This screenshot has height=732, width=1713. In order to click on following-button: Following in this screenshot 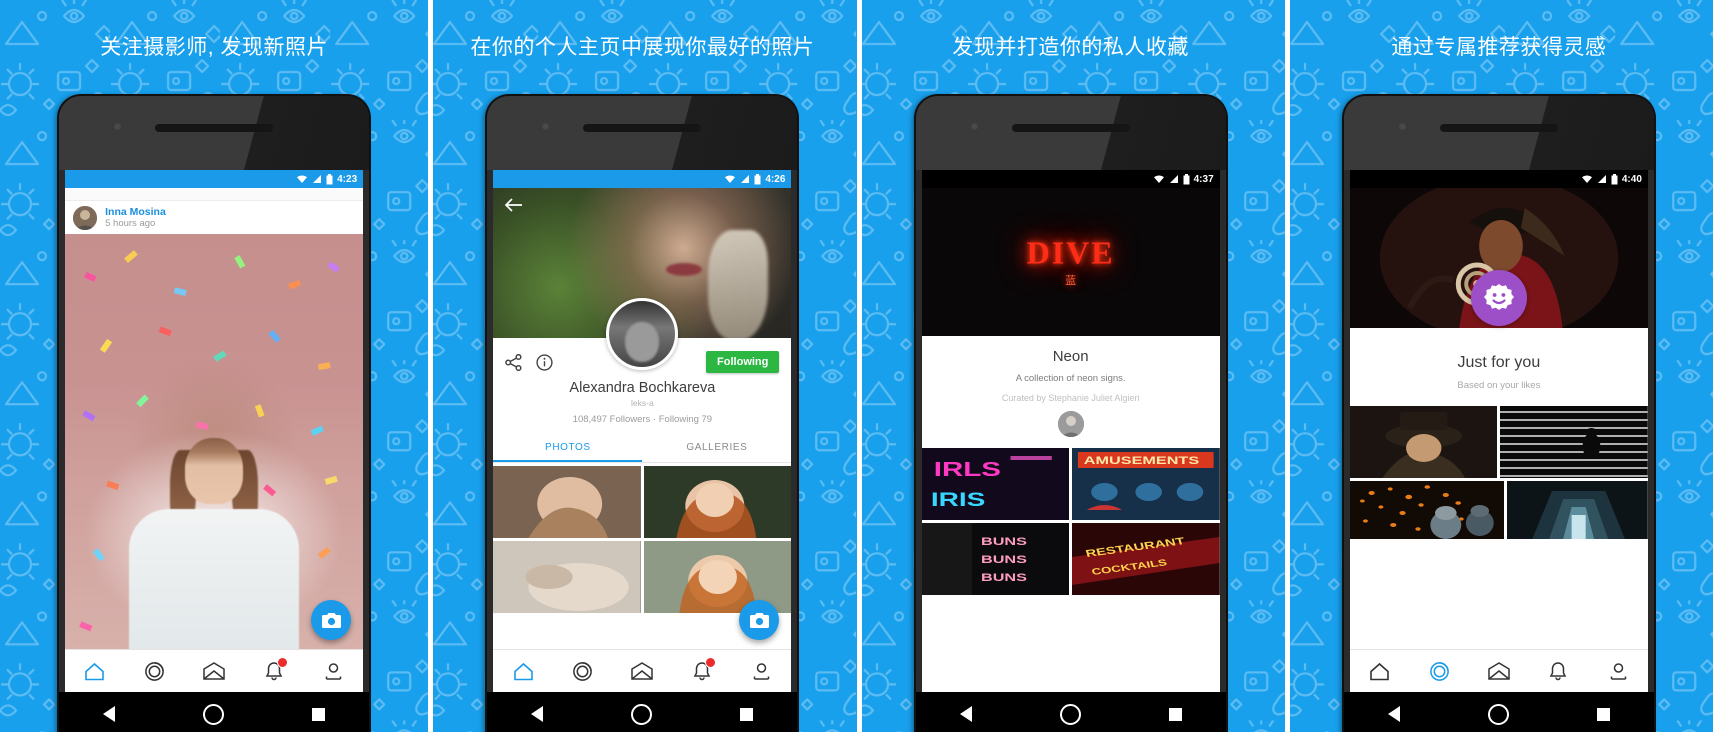, I will do `click(743, 362)`.